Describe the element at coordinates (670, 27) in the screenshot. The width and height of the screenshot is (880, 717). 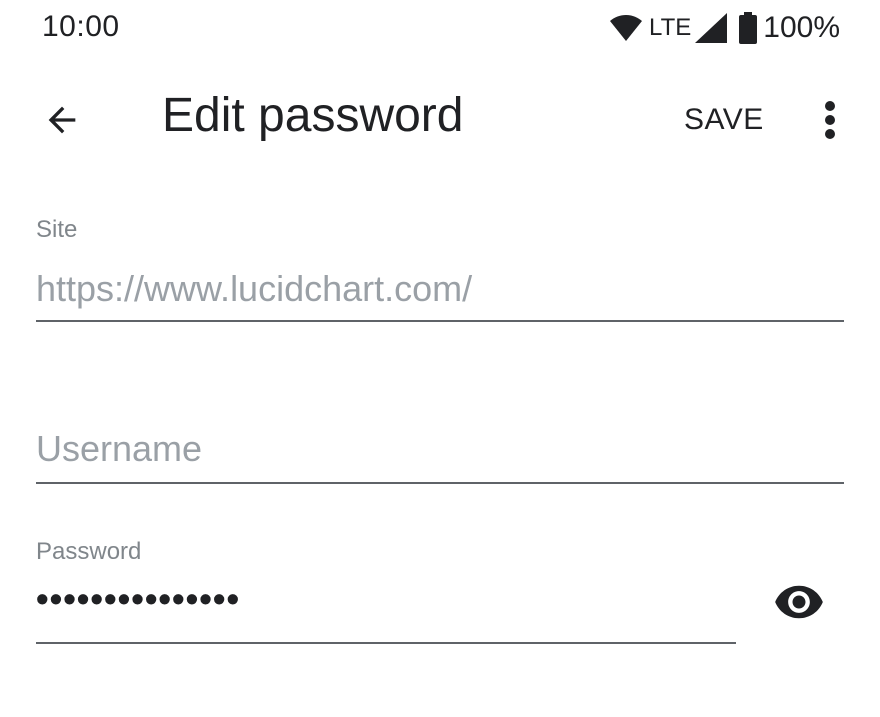
I see `network-type: LTE` at that location.